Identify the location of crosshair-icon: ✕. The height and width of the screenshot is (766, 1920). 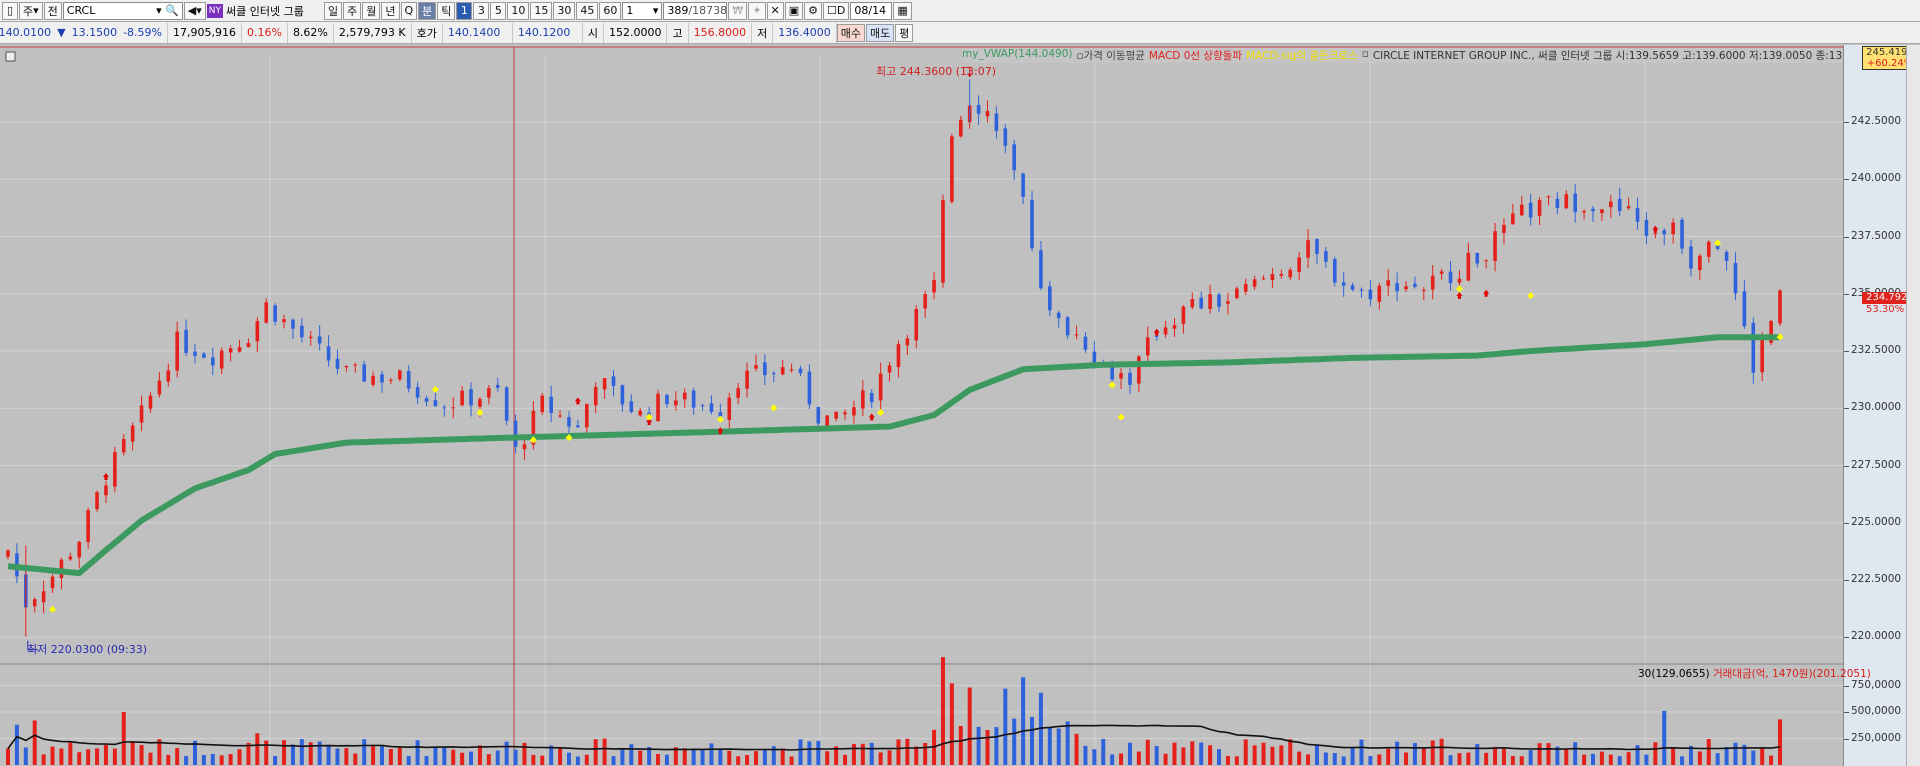
(775, 10).